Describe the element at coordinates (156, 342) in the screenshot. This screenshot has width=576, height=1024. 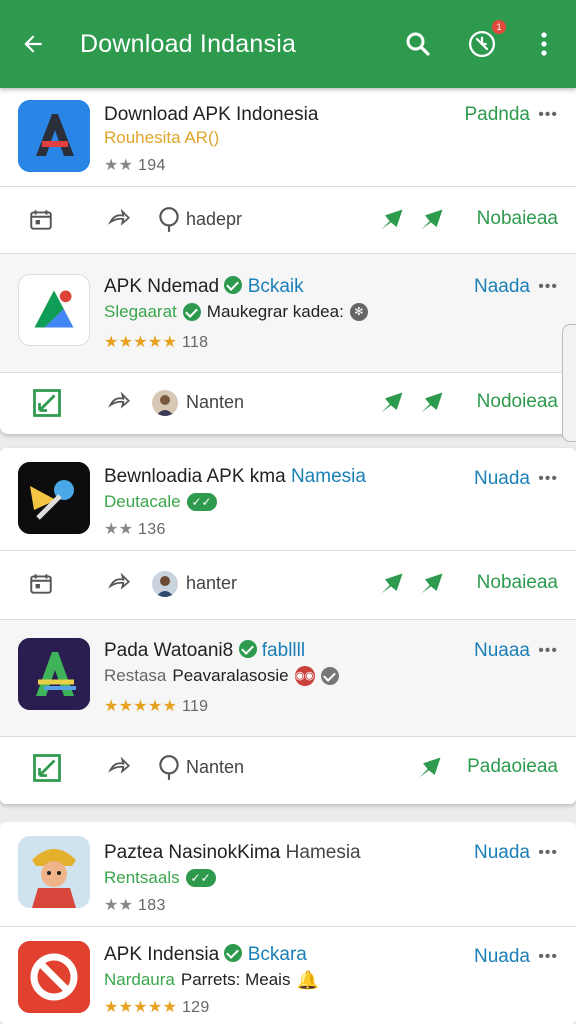
I see `app-rating: ★★★★★ 118` at that location.